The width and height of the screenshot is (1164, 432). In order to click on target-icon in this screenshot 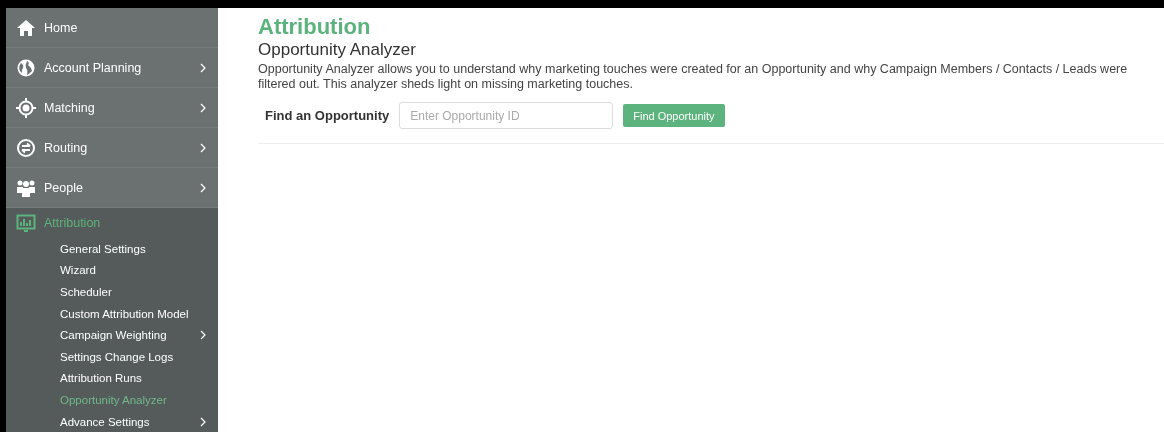, I will do `click(26, 107)`.